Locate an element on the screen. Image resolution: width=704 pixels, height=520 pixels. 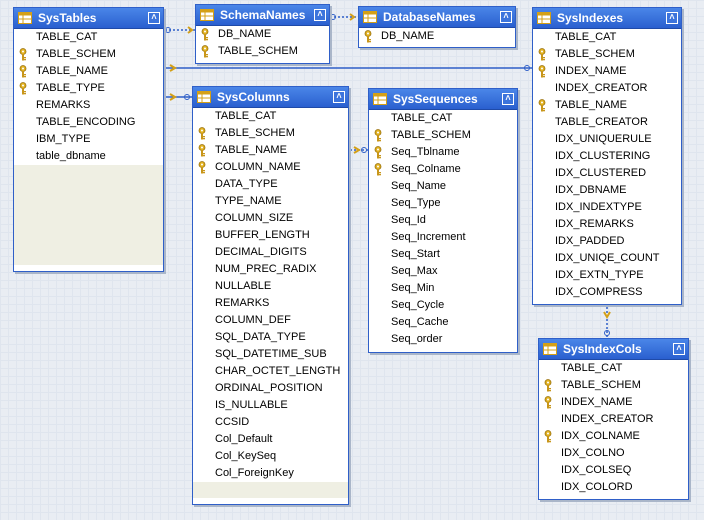
column-row: IDX_UNIQE_COUNT is located at coordinates (607, 258).